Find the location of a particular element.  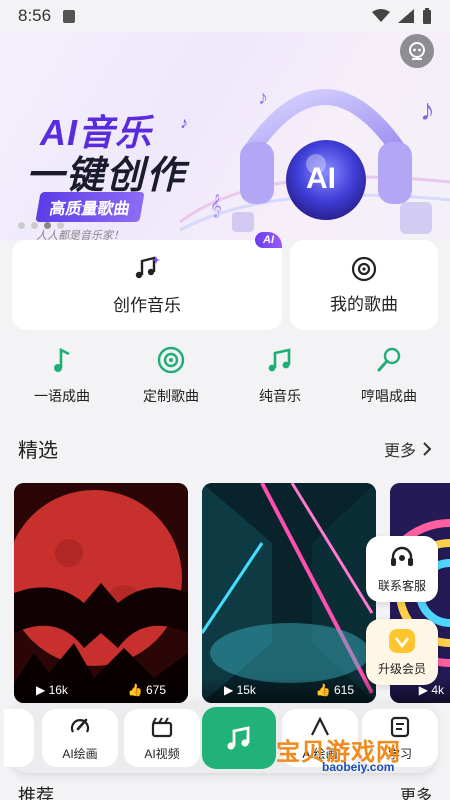

sim-icon is located at coordinates (69, 16).